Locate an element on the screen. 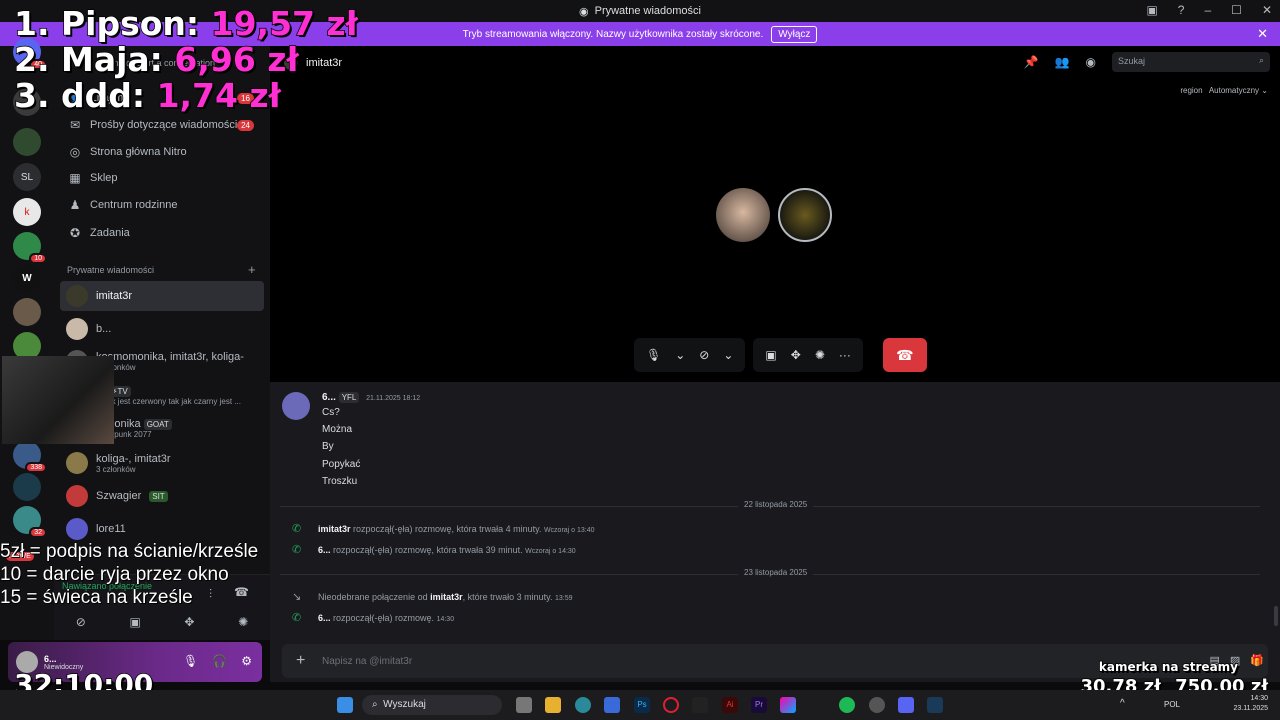  webcam-feed is located at coordinates (58, 400).